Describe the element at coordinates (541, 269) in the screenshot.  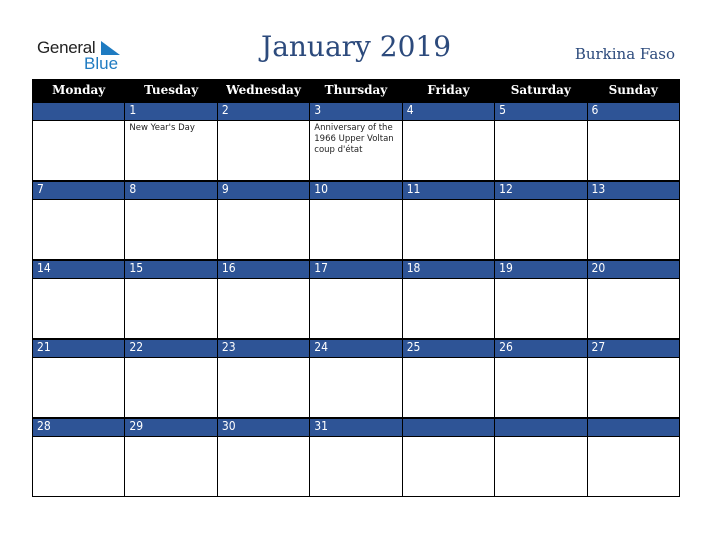
I see `day-number: 19` at that location.